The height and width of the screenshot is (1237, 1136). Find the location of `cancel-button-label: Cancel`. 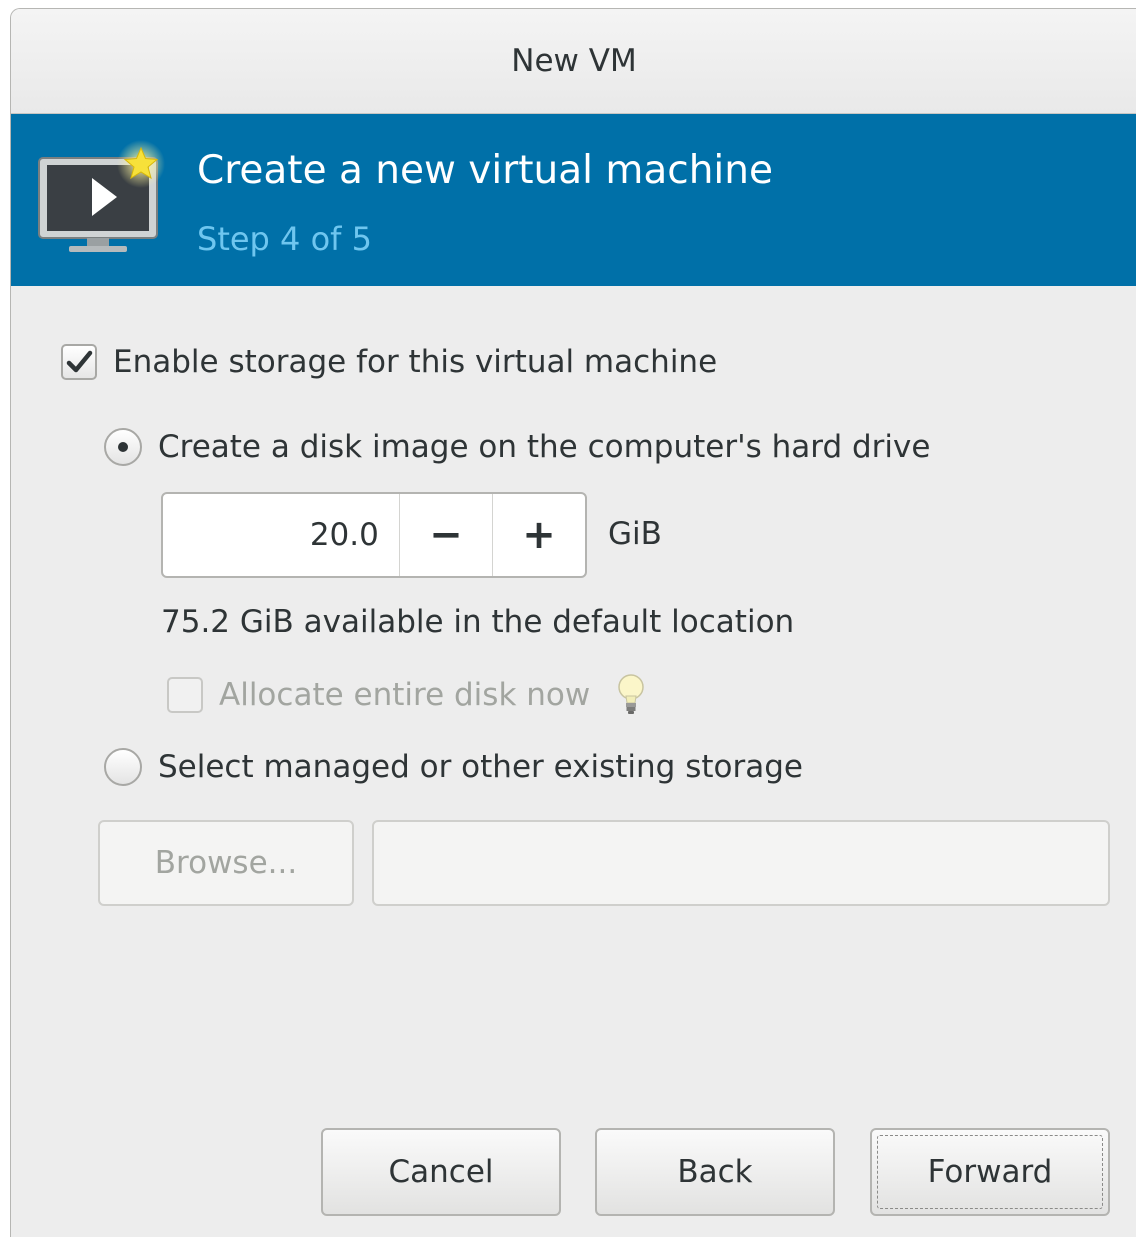

cancel-button-label: Cancel is located at coordinates (441, 1172).